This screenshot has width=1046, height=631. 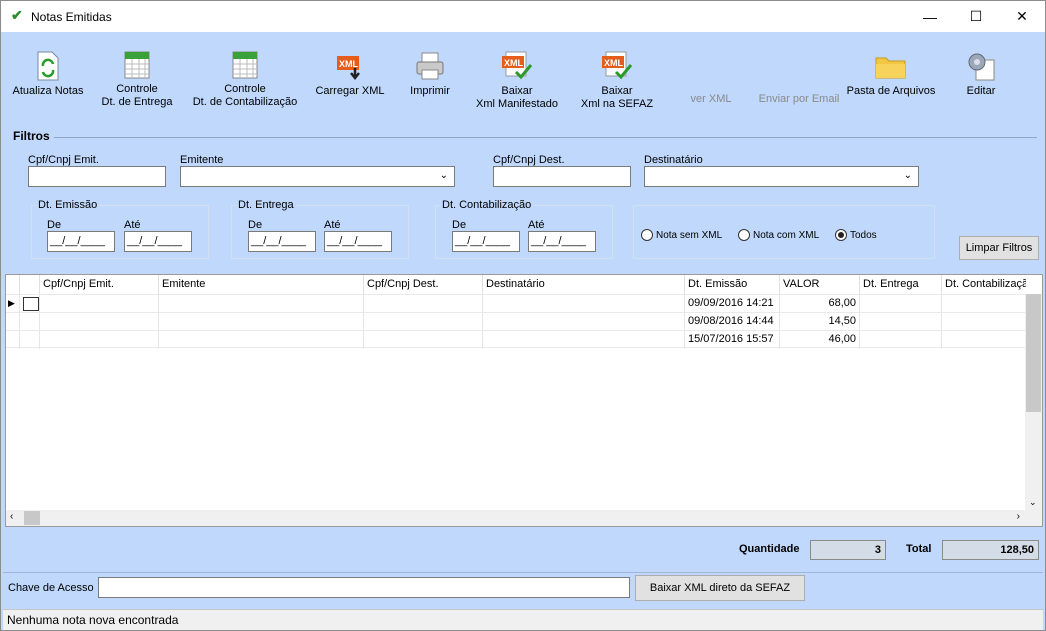 I want to click on minimize-button: —, so click(x=930, y=16).